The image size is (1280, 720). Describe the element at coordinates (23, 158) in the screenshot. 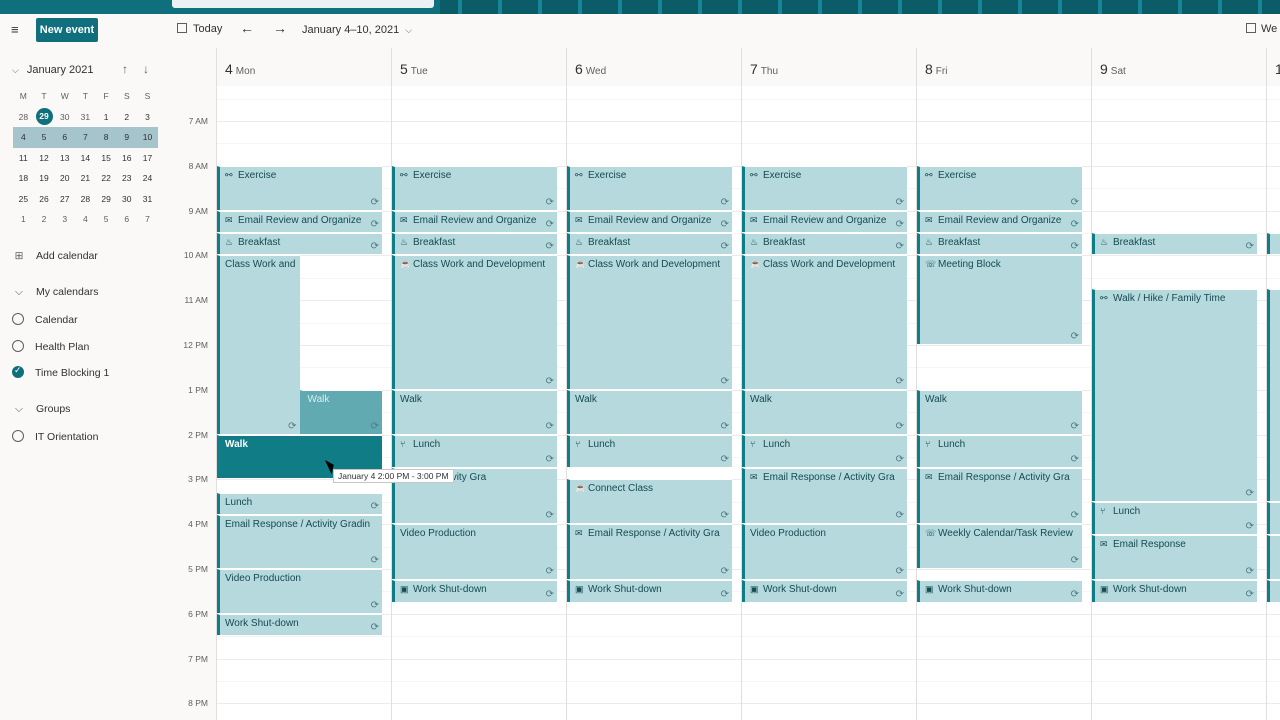

I see `mini-calendar-day: 11` at that location.